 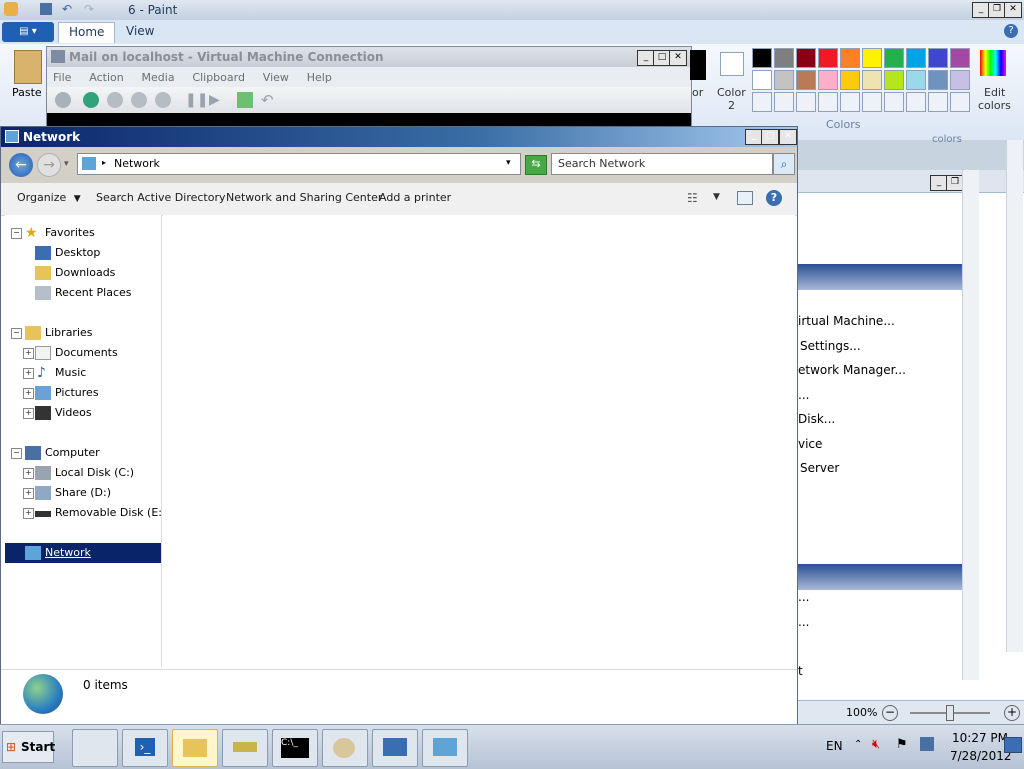 I want to click on view-options-icon: ☷, so click(x=695, y=198).